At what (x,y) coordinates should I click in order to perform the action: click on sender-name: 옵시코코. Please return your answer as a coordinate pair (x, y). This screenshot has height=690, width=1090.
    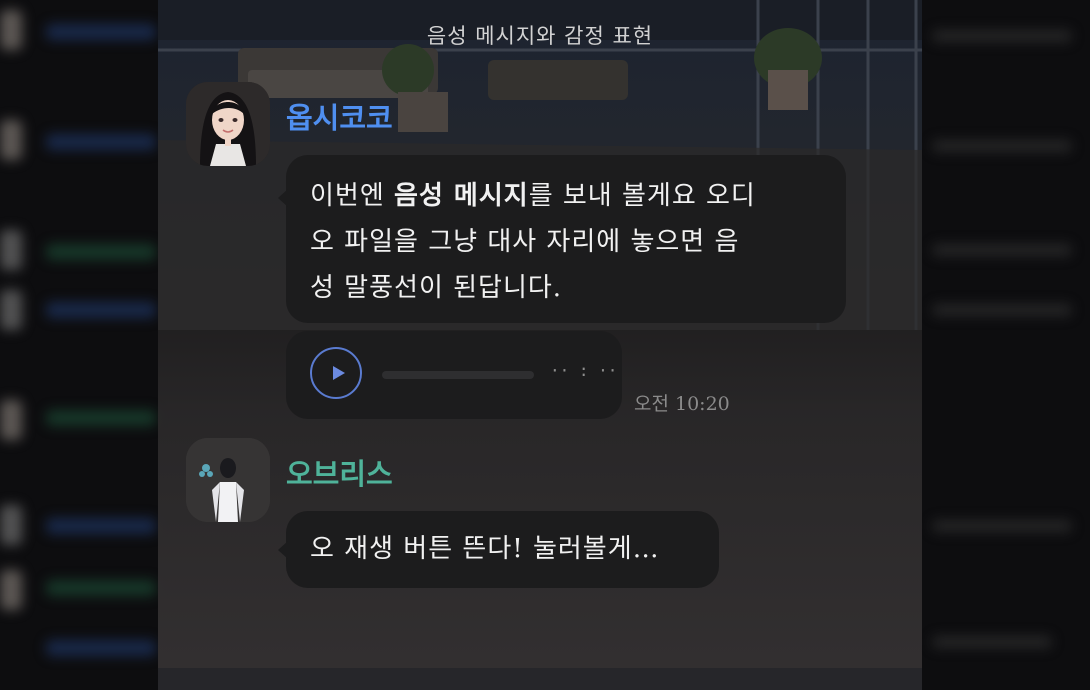
    Looking at the image, I should click on (339, 118).